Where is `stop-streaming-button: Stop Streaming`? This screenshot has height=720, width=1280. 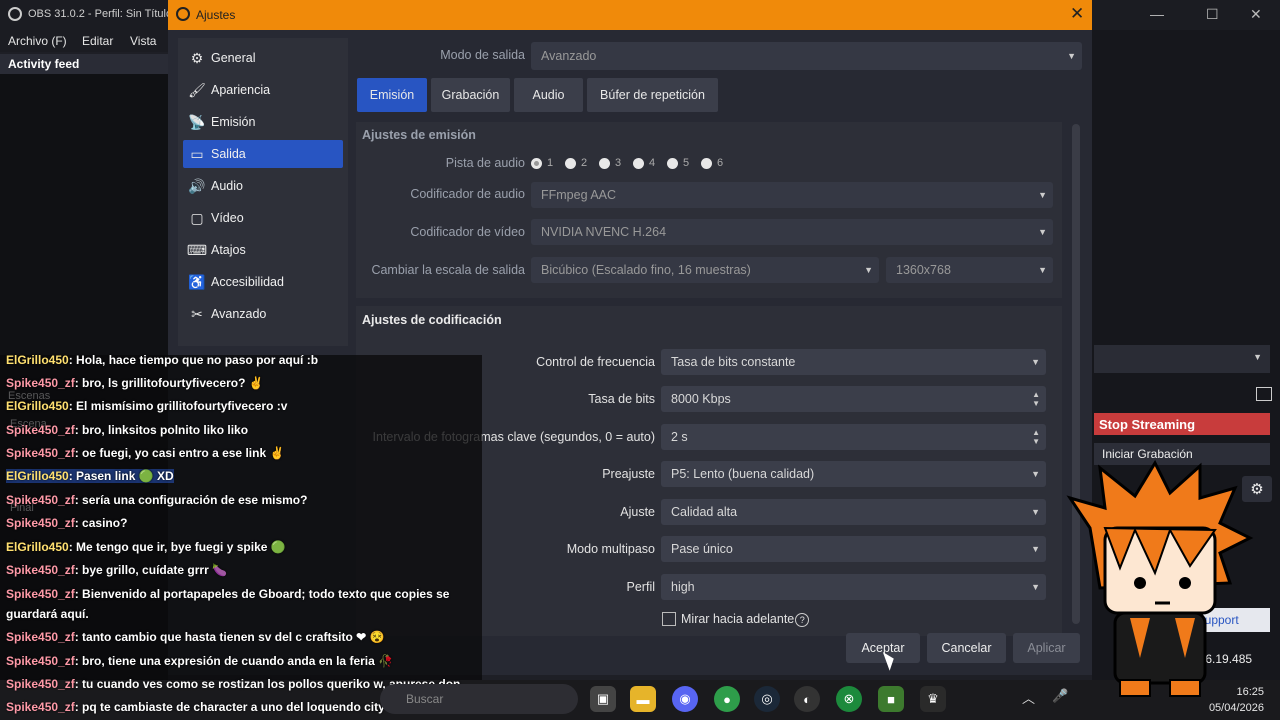
stop-streaming-button: Stop Streaming is located at coordinates (1182, 424).